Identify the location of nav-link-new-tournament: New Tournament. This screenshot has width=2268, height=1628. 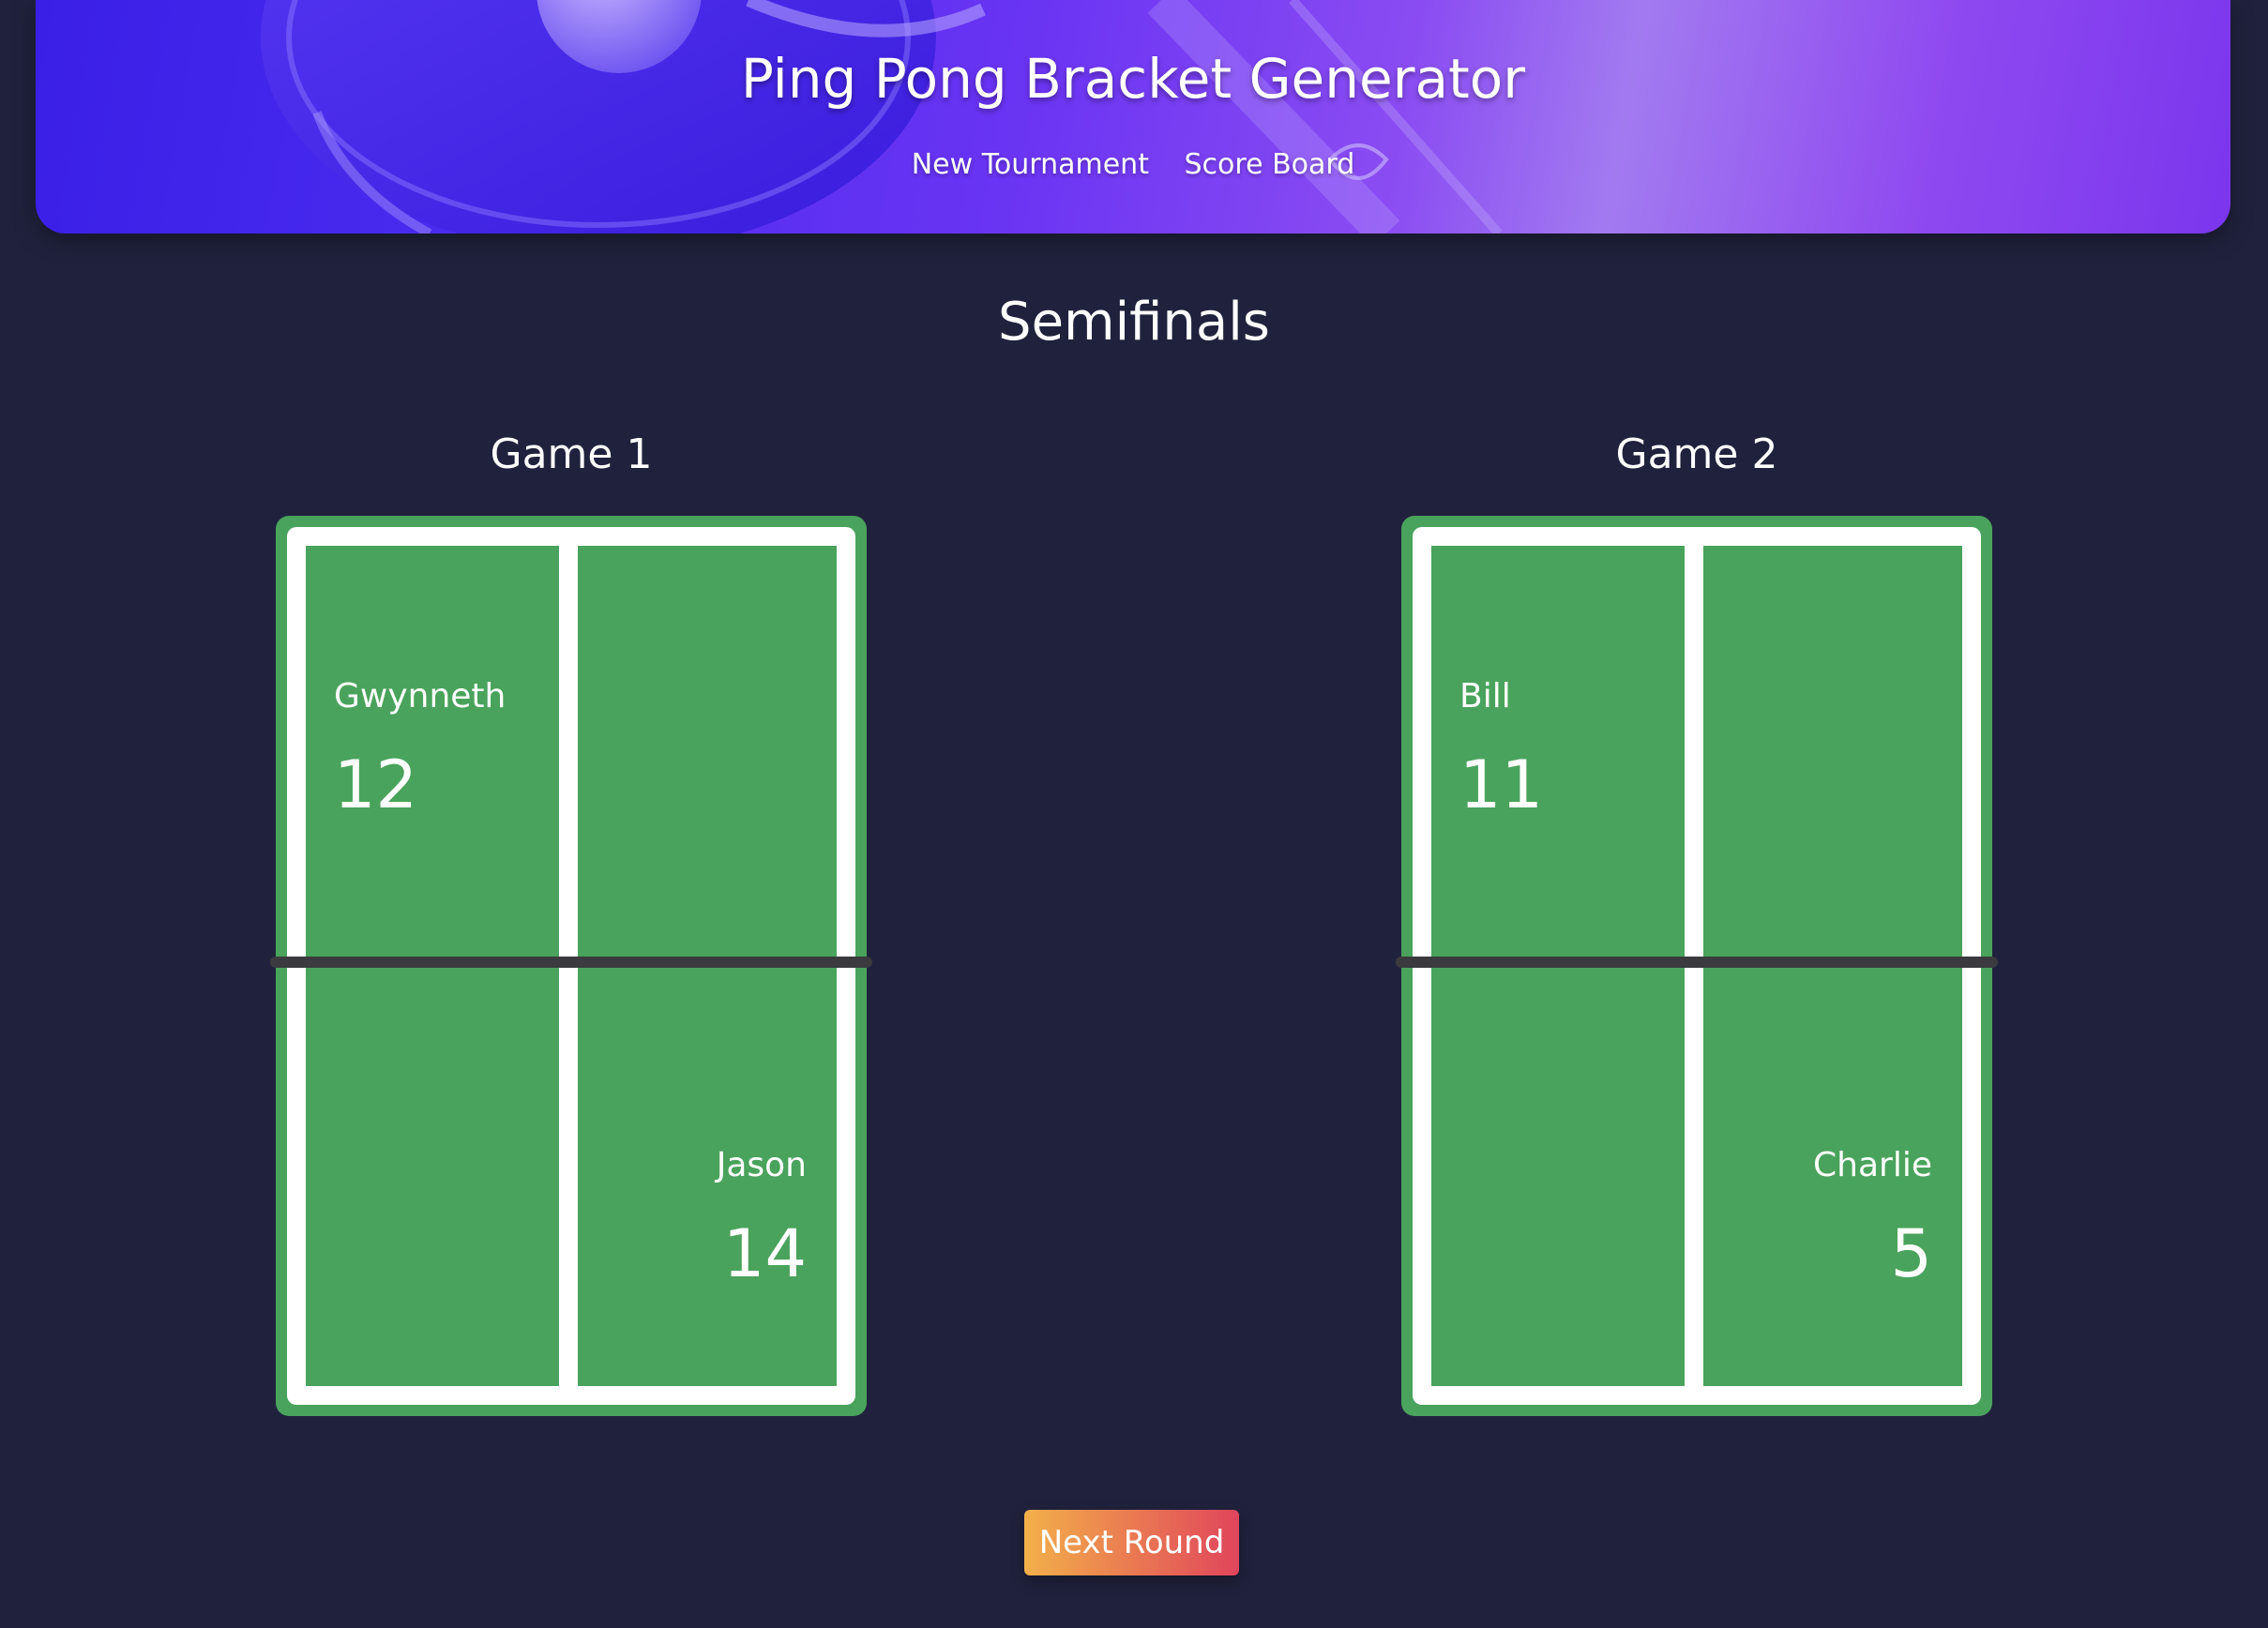
(1030, 164).